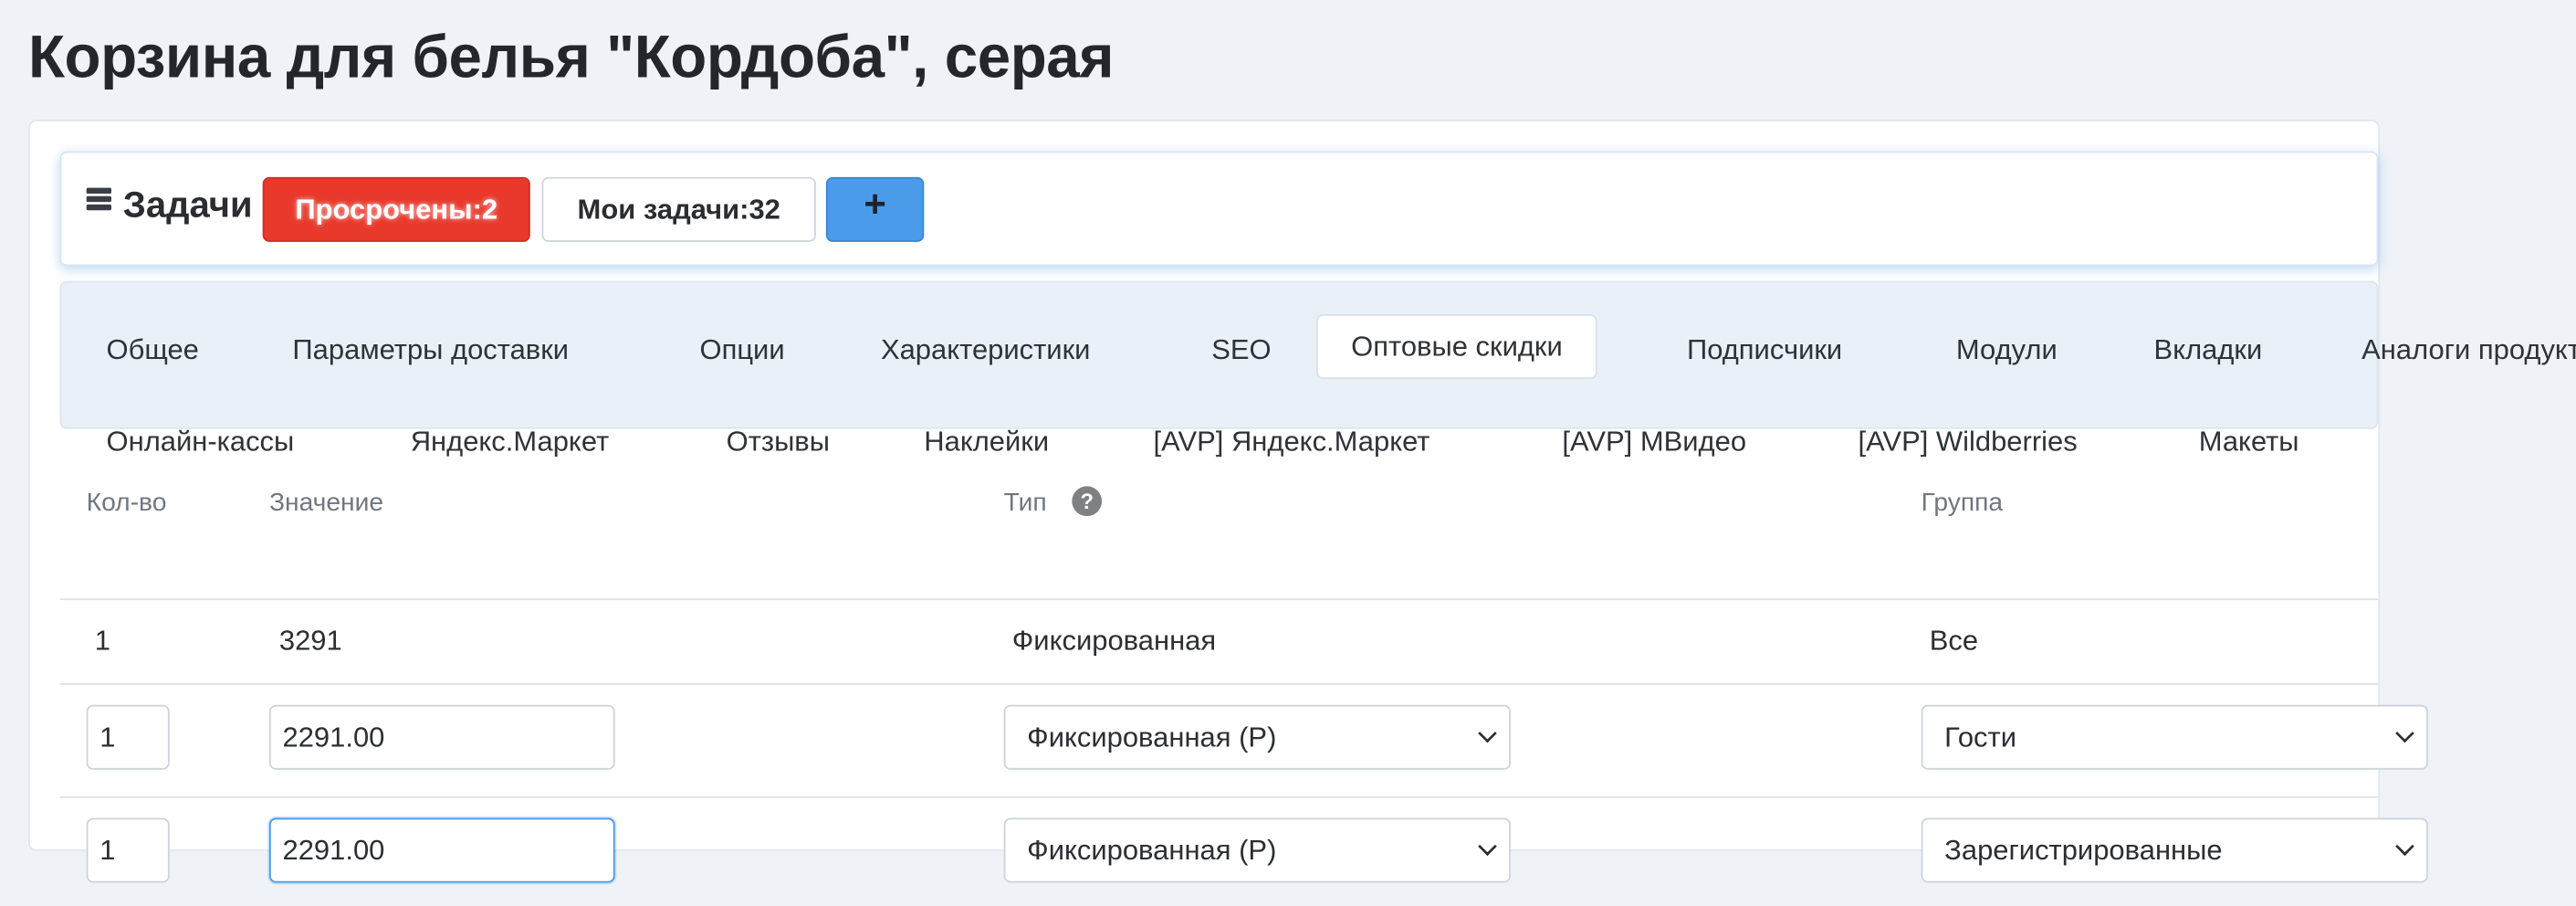 The width and height of the screenshot is (2576, 906). Describe the element at coordinates (1219, 600) in the screenshot. I see `header-divider` at that location.